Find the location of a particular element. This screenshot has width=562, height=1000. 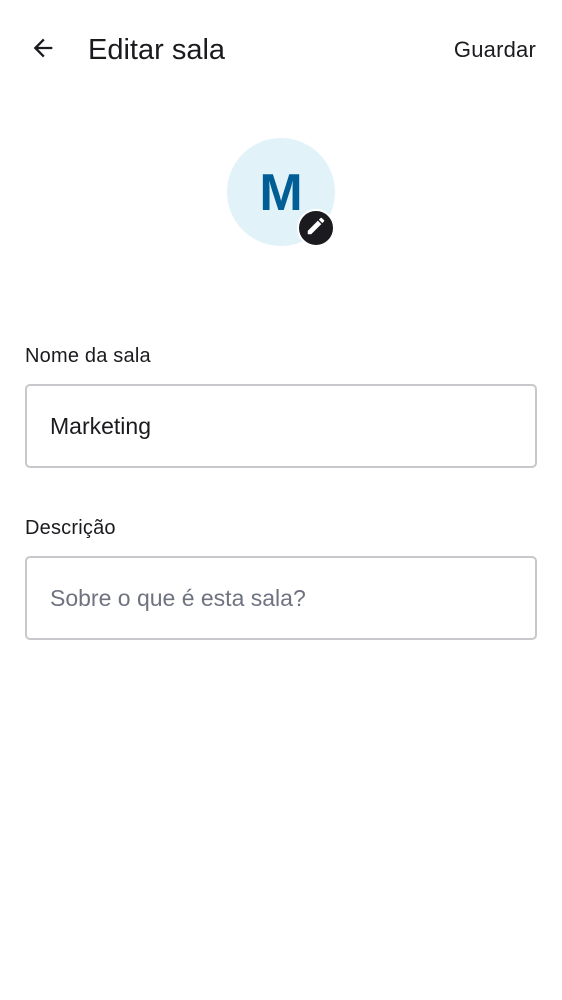

room-name-label: Nome da sala is located at coordinates (88, 356).